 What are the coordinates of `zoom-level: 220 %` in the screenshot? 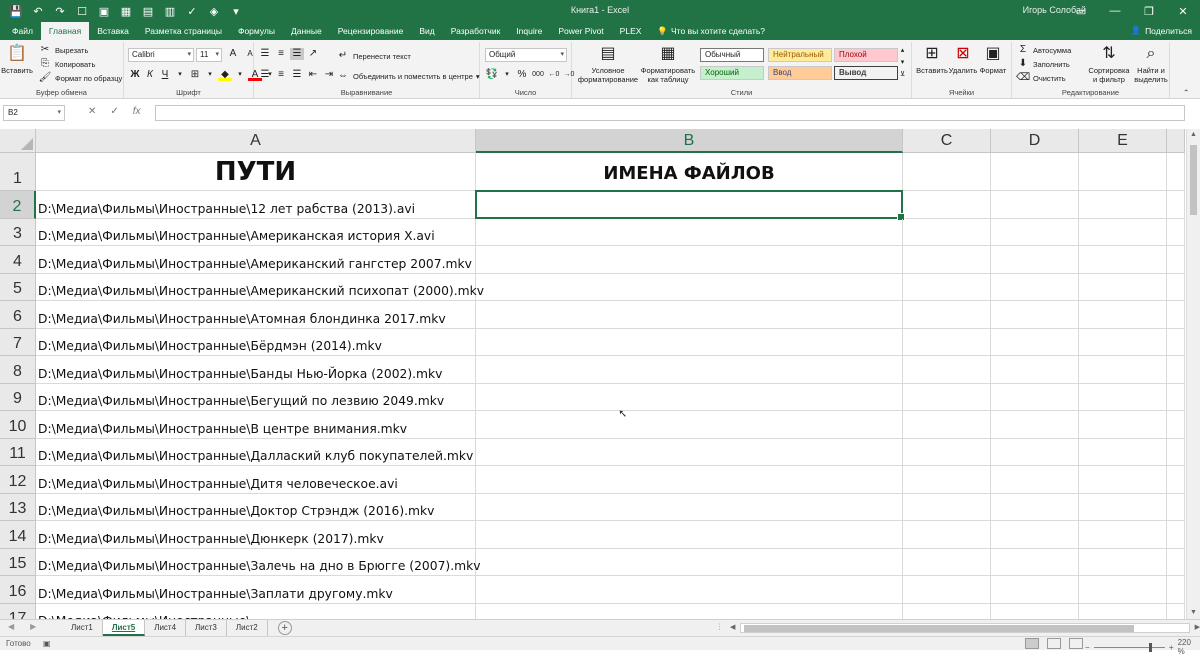 It's located at (1189, 647).